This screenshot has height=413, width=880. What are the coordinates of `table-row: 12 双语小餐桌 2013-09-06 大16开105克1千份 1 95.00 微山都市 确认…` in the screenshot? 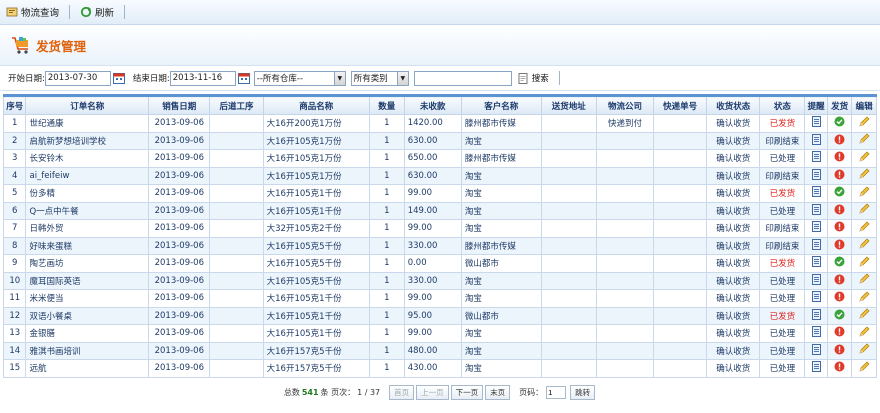 It's located at (439, 315).